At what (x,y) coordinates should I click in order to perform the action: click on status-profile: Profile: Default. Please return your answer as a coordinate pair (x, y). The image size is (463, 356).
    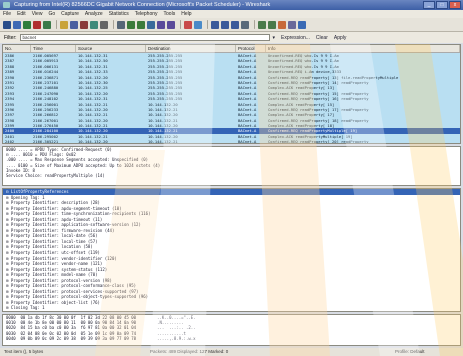
    Looking at the image, I should click on (410, 352).